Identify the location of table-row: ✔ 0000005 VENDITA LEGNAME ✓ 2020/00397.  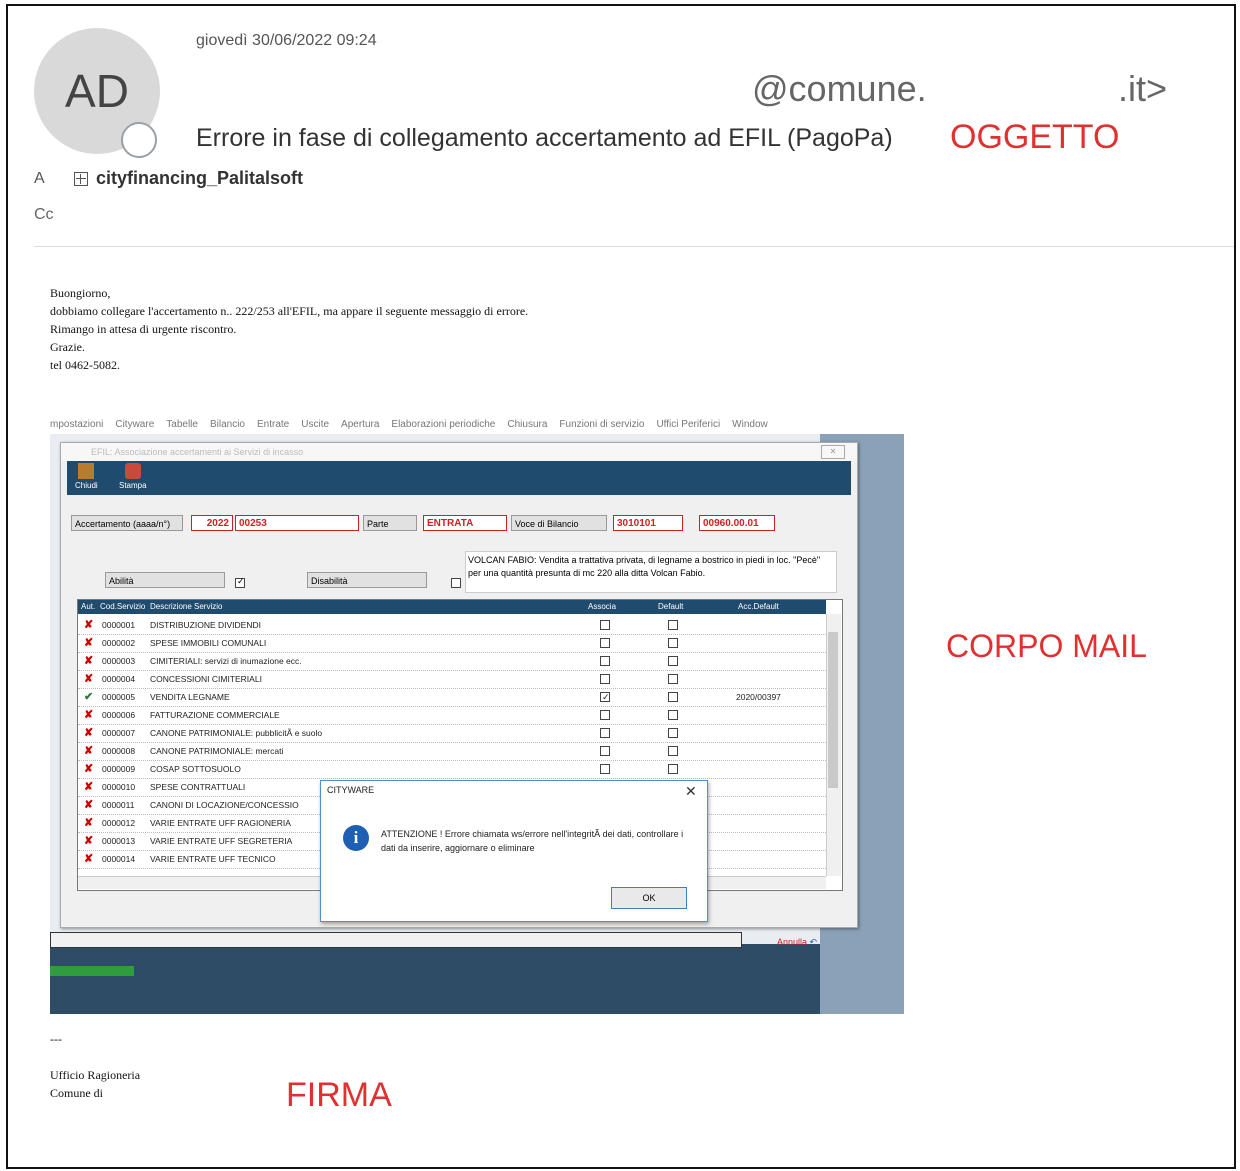
(452, 697).